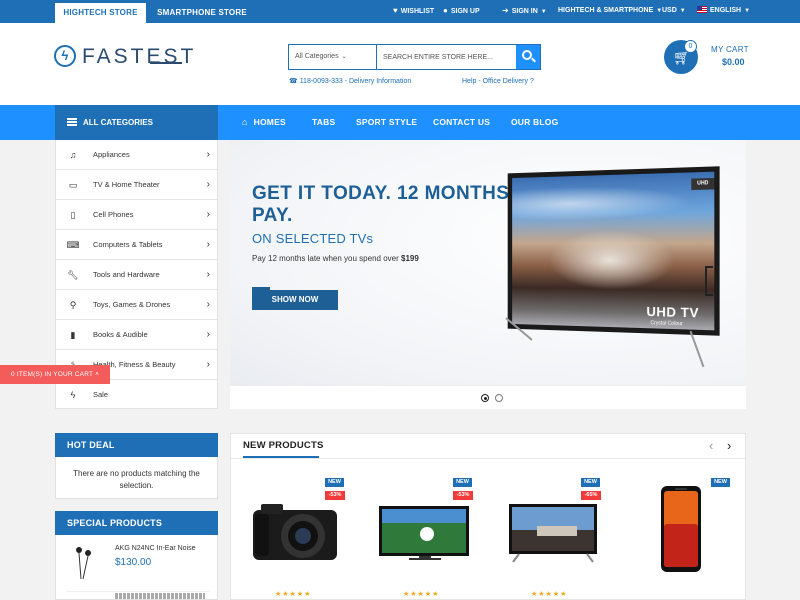  I want to click on cart-label: MY CART, so click(730, 49).